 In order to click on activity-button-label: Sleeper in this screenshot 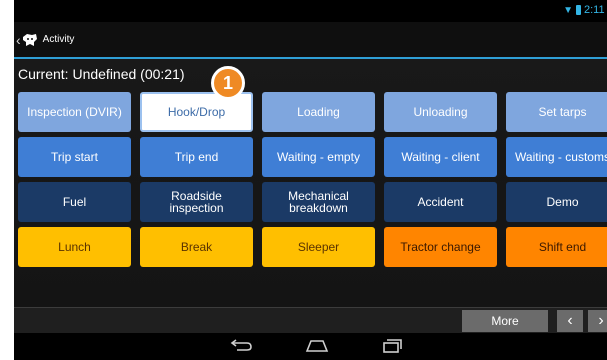, I will do `click(318, 247)`.